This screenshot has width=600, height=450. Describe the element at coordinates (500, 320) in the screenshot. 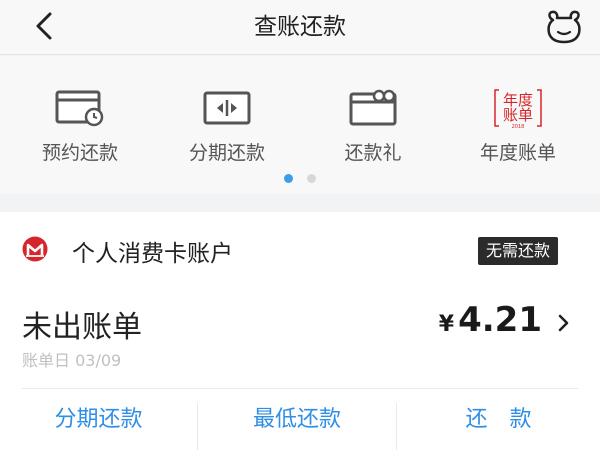

I see `amount-value: 4.21` at that location.